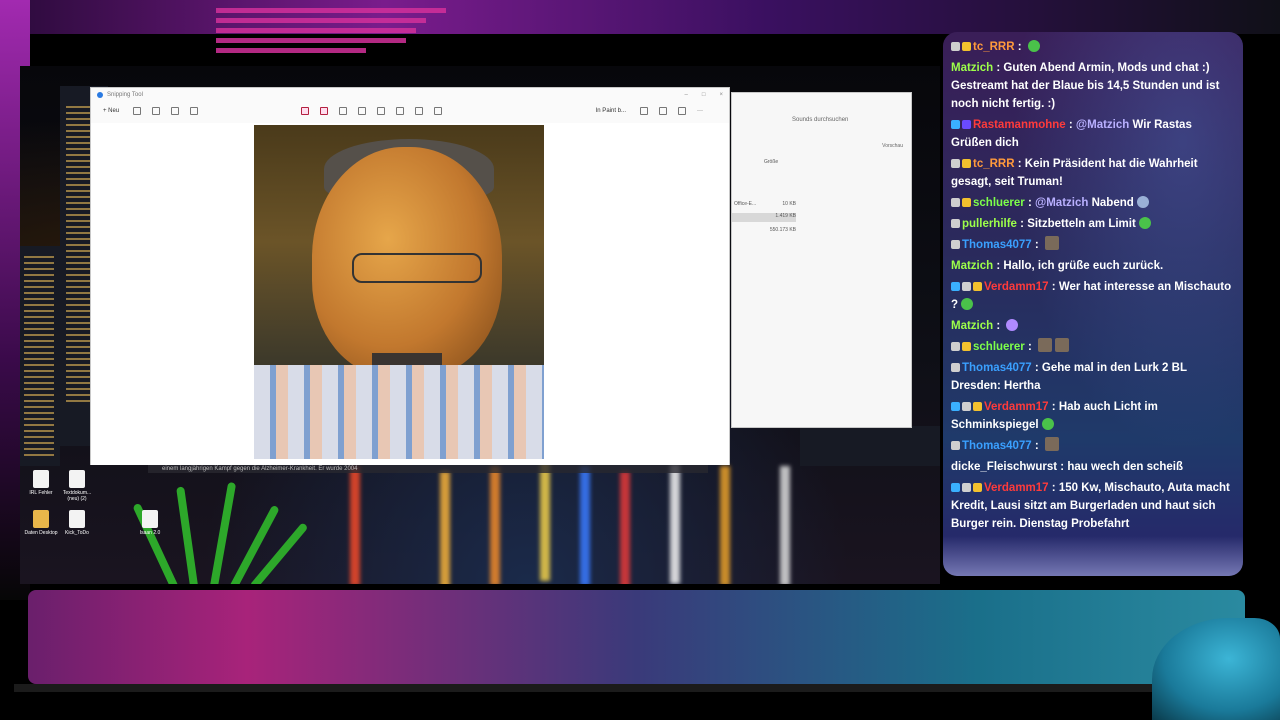 Image resolution: width=1280 pixels, height=720 pixels. I want to click on maximize-button: □, so click(704, 95).